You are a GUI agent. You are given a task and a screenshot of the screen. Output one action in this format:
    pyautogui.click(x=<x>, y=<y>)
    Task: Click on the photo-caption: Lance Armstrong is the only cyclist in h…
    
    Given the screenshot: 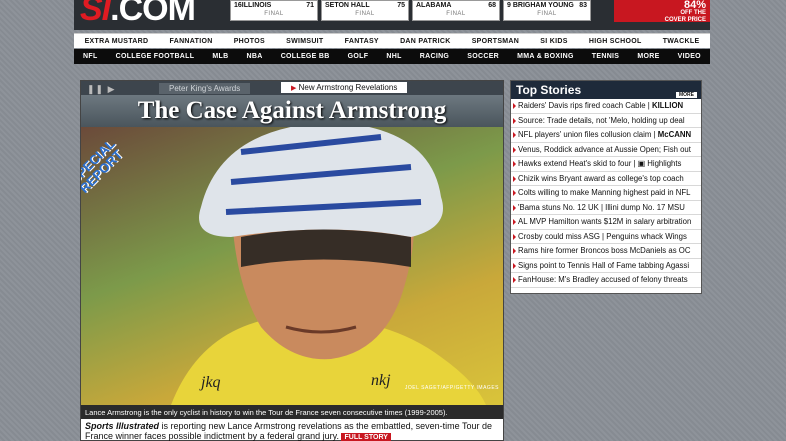 What is the action you would take?
    pyautogui.click(x=292, y=412)
    